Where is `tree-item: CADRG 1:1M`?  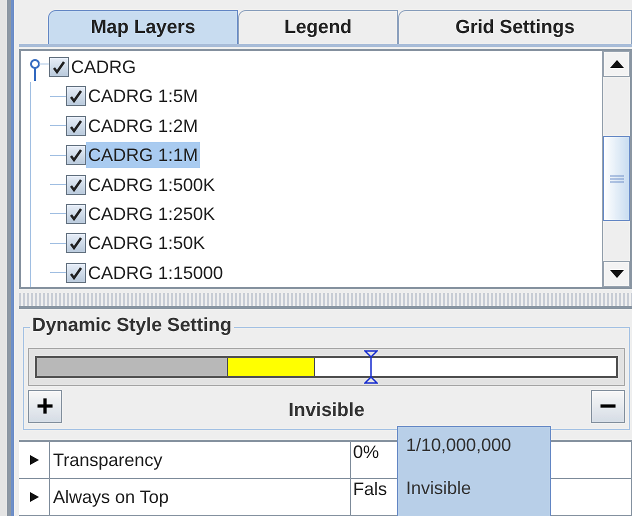 tree-item: CADRG 1:1M is located at coordinates (143, 155).